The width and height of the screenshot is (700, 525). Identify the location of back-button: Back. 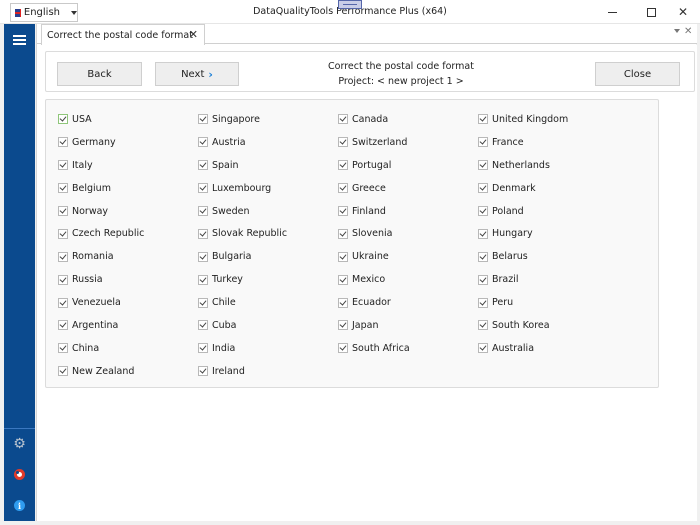
(99, 74).